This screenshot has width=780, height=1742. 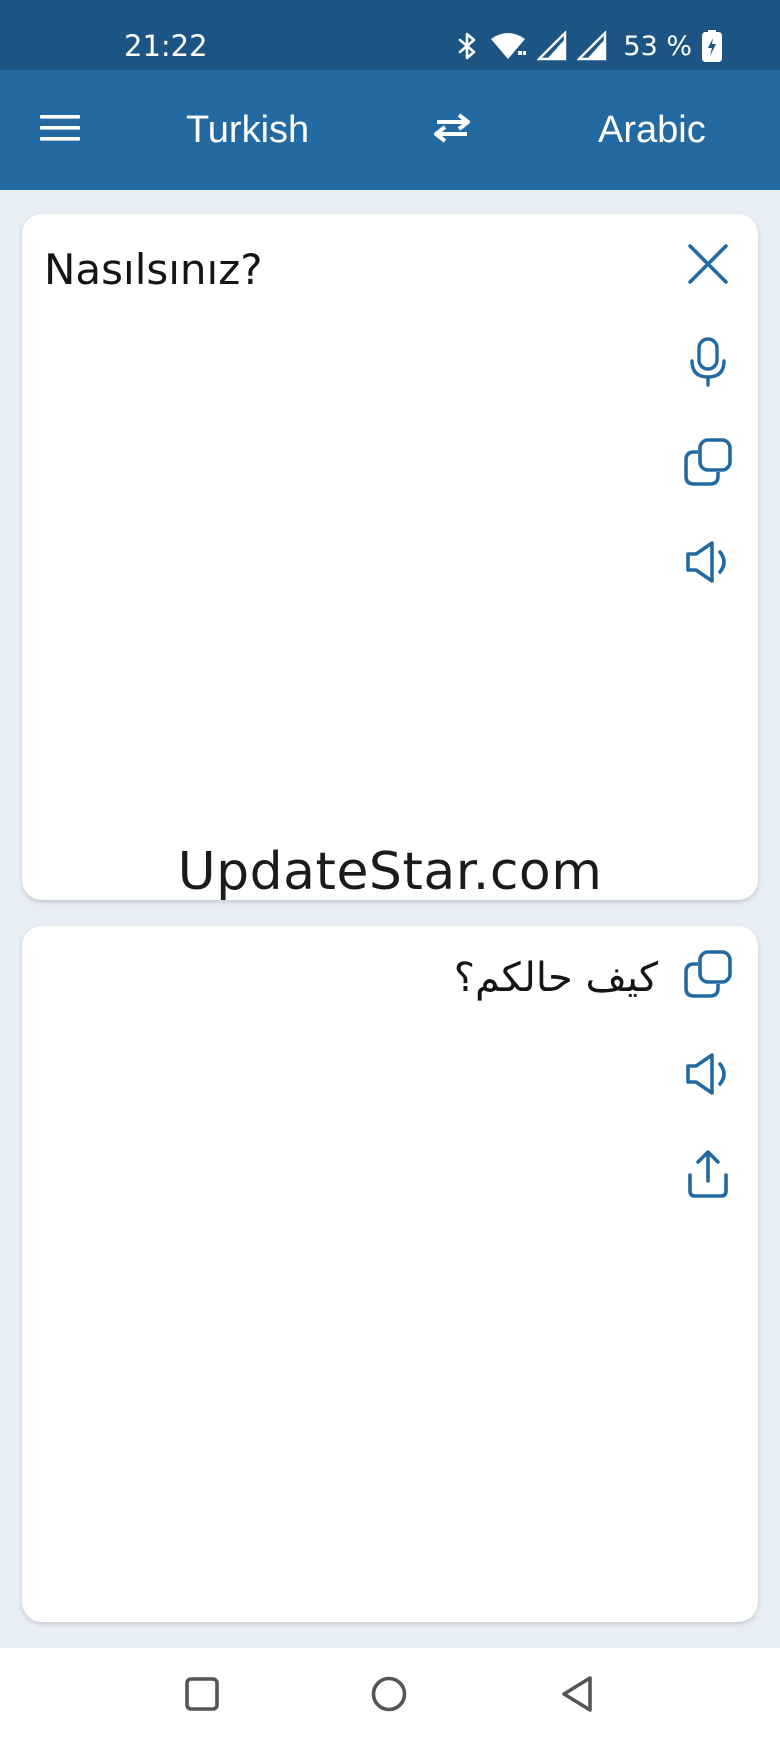 I want to click on voice-input-button, so click(x=708, y=362).